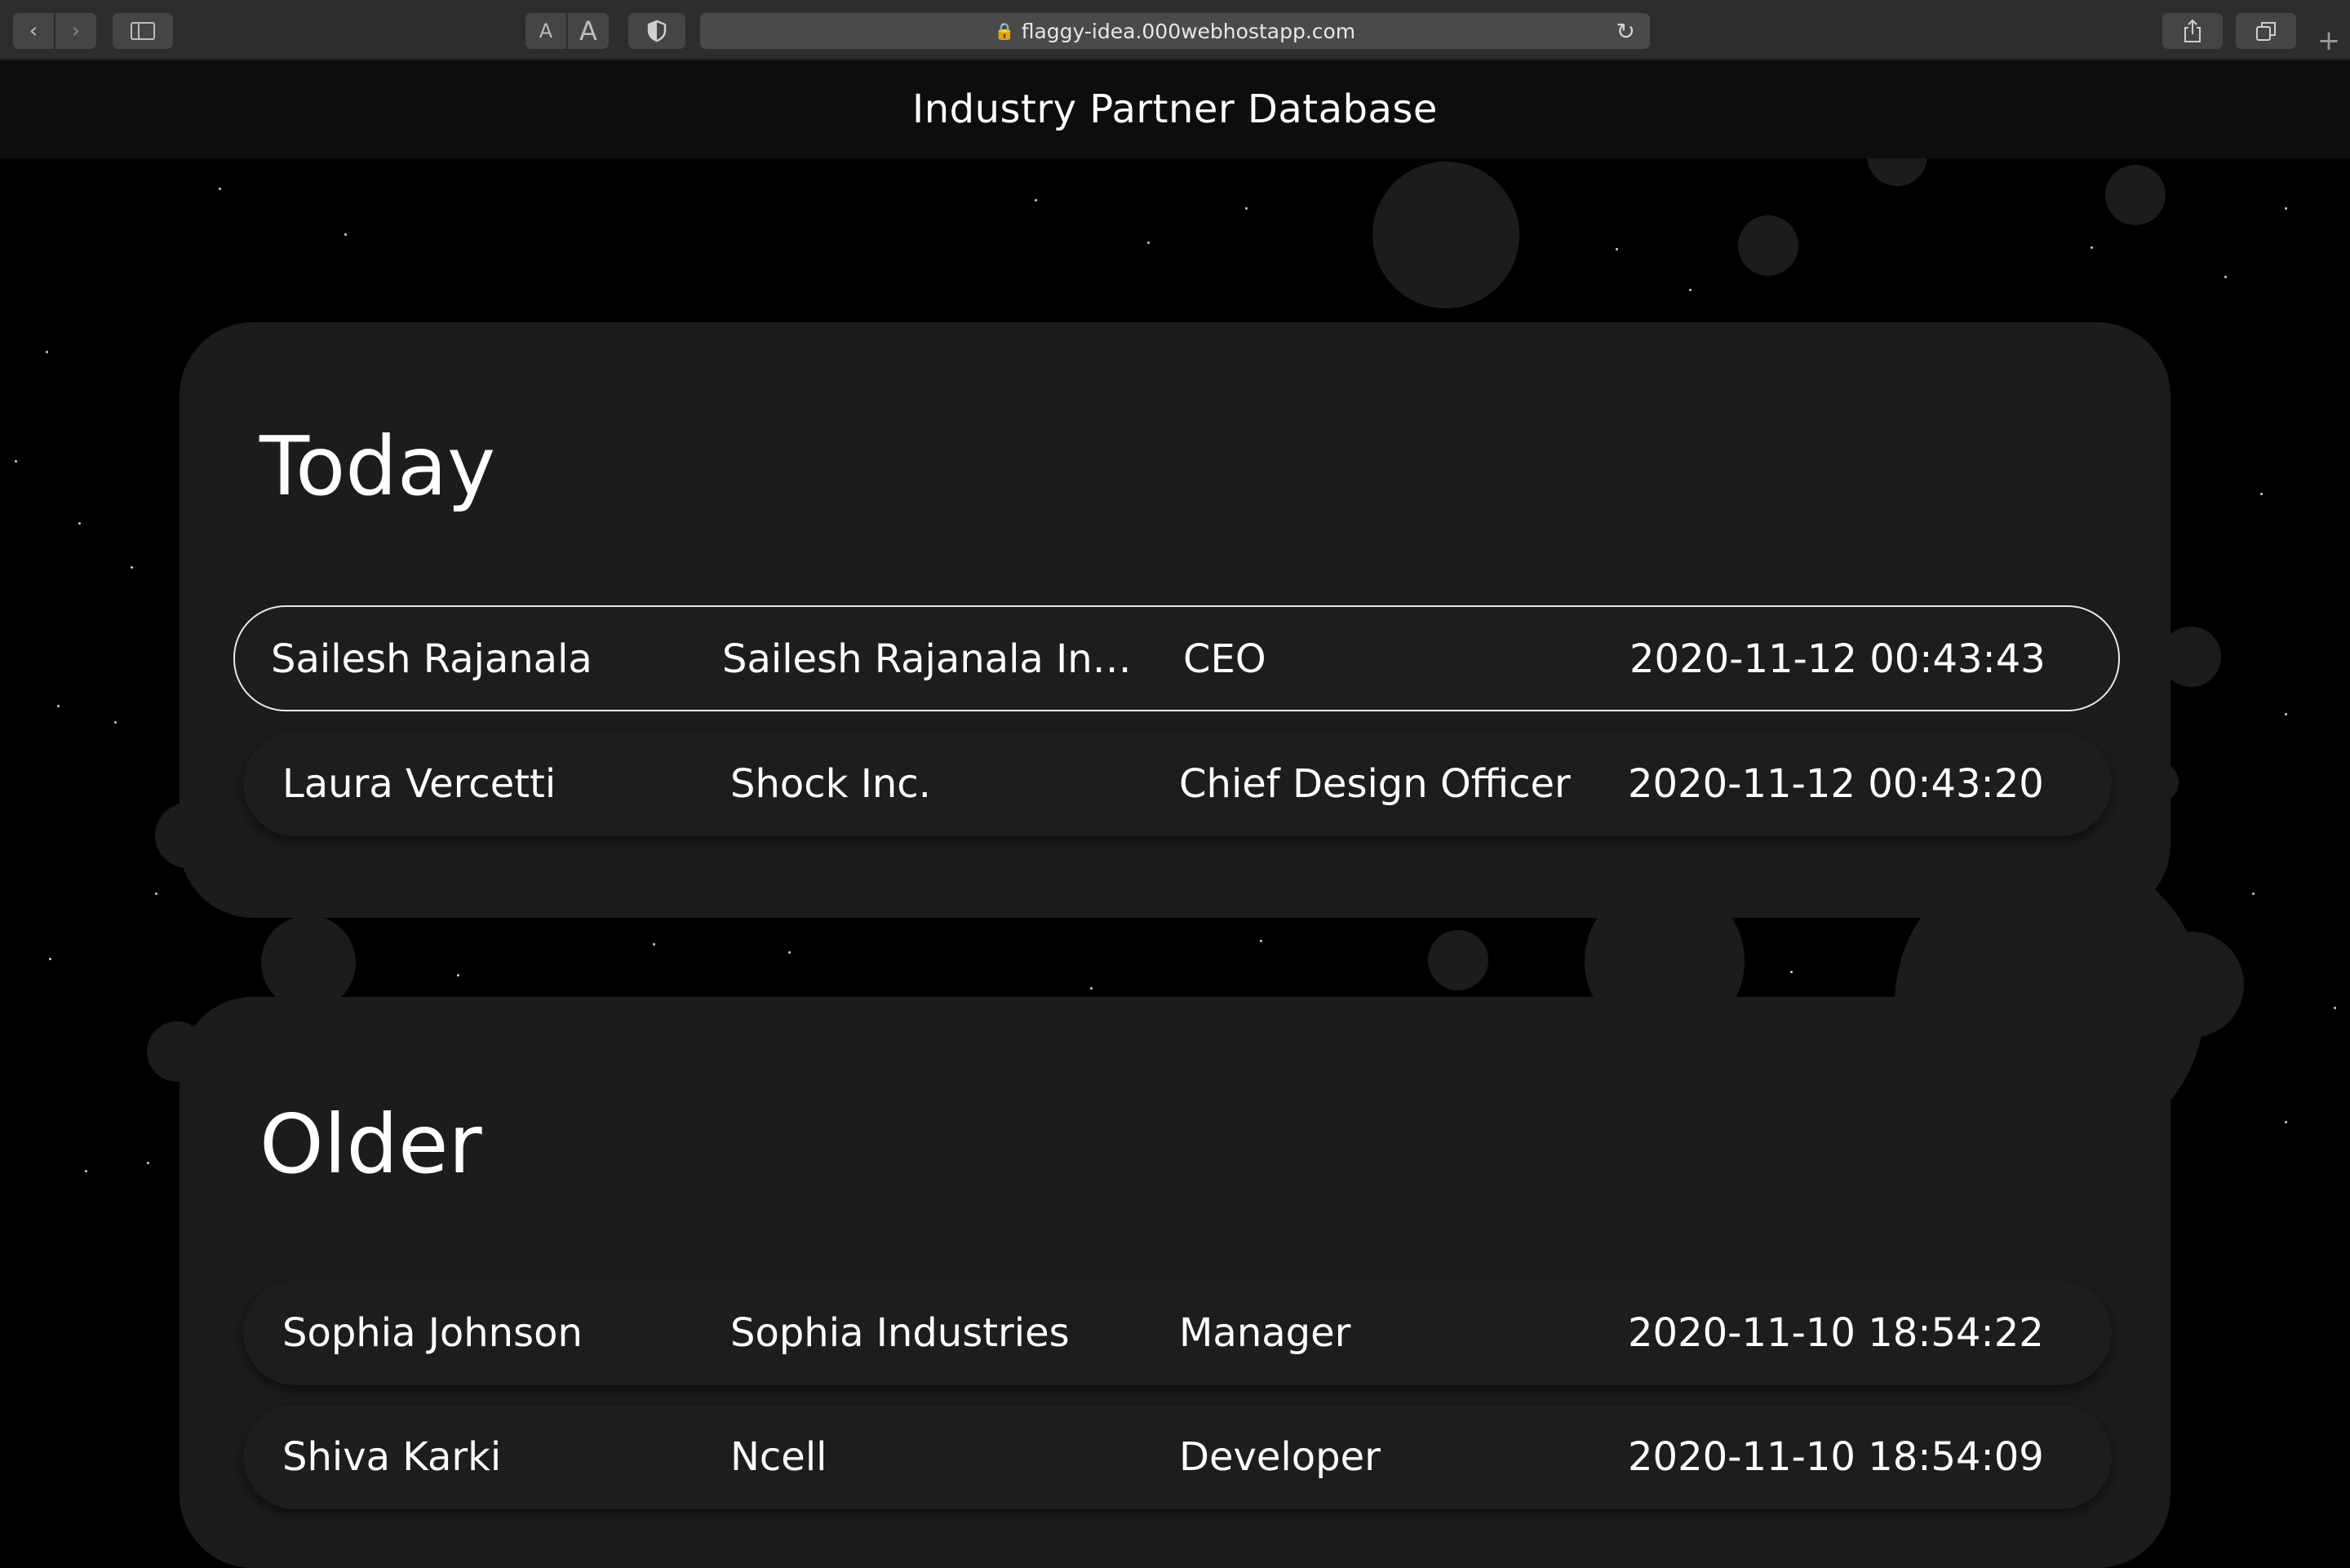 The height and width of the screenshot is (1568, 2350). I want to click on partner-position: Developer, so click(1280, 1457).